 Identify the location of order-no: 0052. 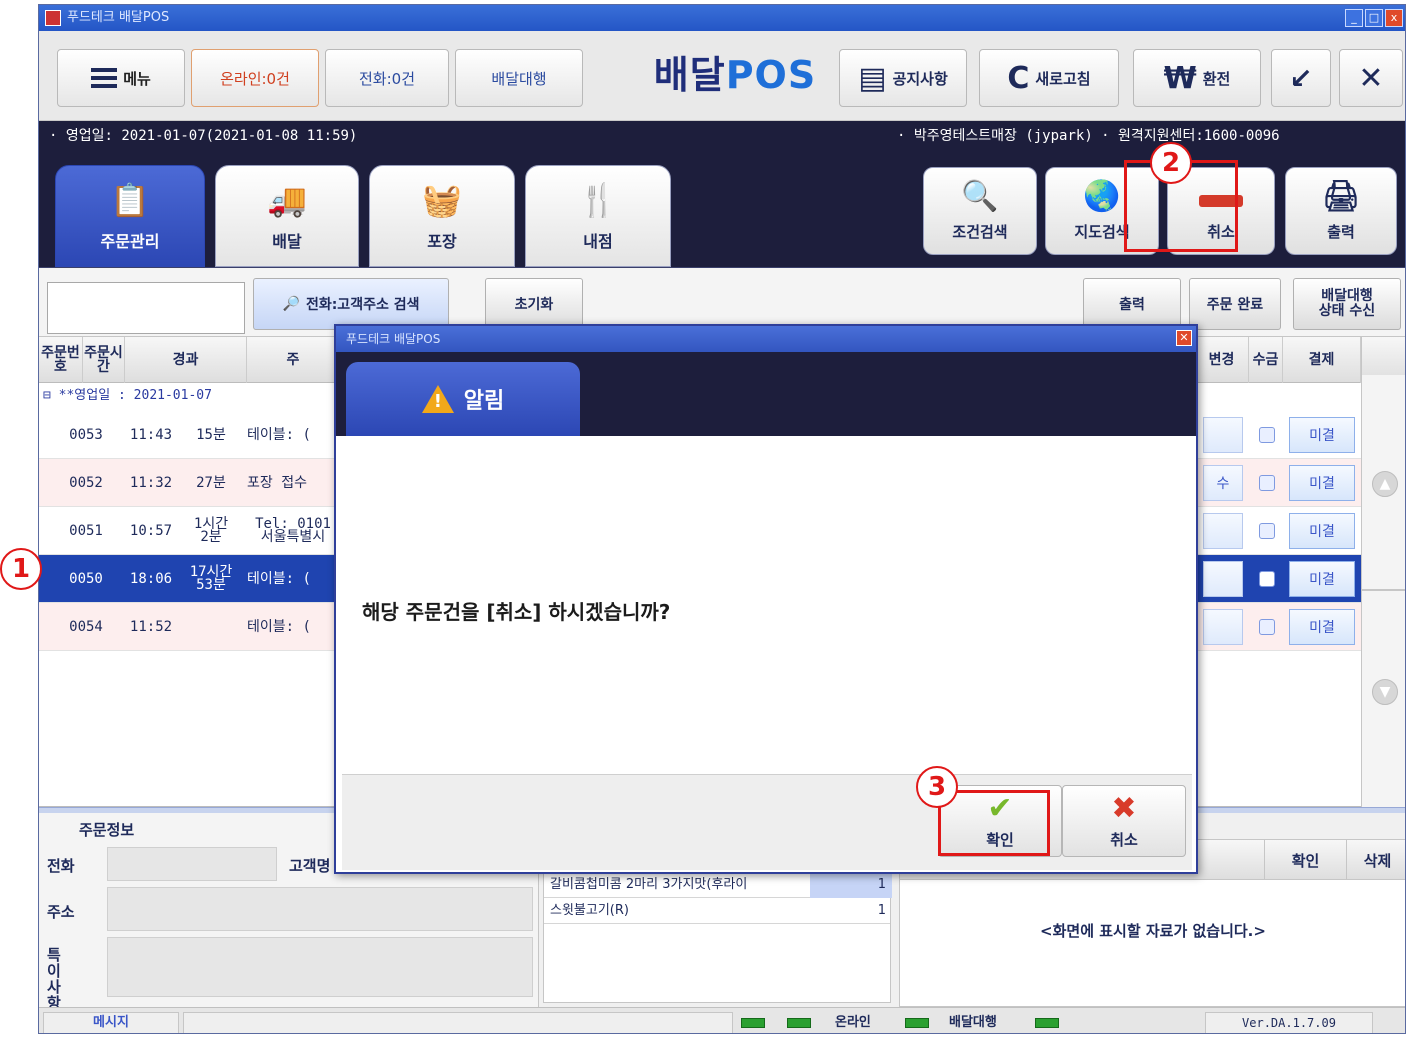
(86, 482).